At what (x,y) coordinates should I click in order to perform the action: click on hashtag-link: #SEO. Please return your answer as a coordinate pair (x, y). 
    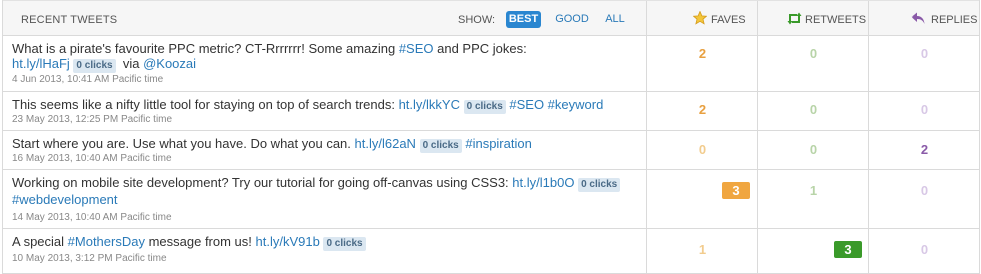
    Looking at the image, I should click on (416, 48).